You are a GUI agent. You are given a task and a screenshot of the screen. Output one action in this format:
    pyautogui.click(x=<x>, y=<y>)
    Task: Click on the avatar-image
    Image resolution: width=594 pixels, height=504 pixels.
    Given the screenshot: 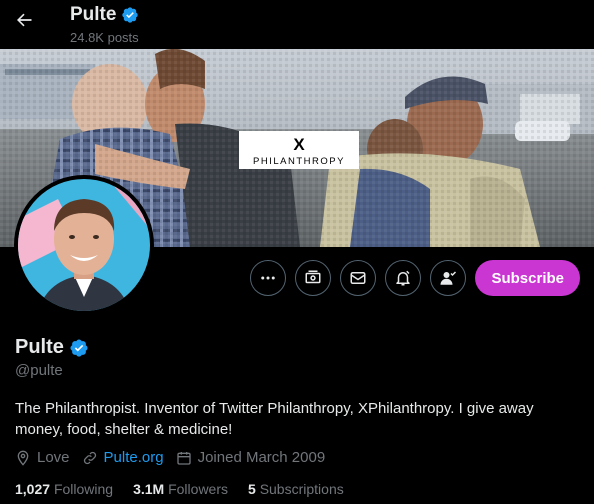 What is the action you would take?
    pyautogui.click(x=84, y=245)
    